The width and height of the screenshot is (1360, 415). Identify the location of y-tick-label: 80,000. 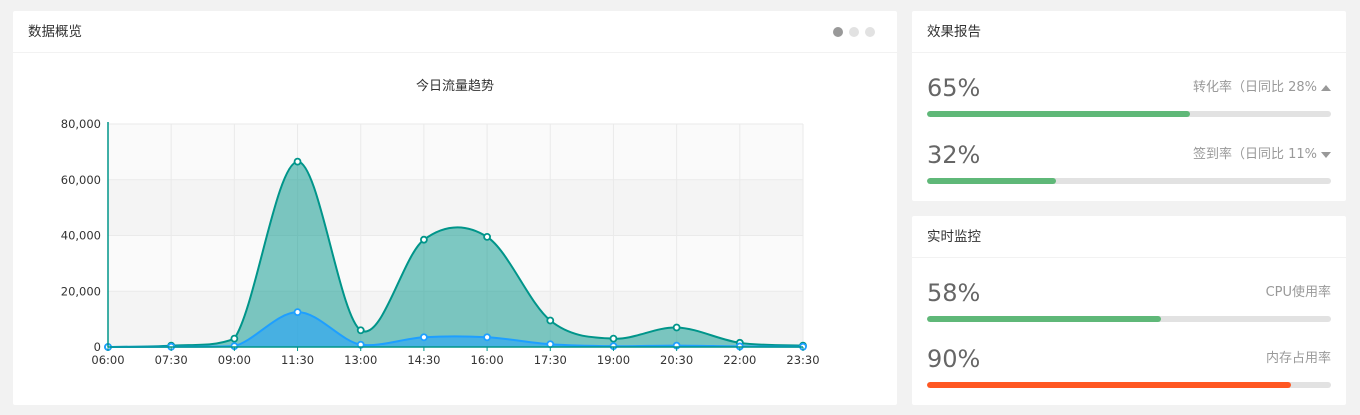
(81, 124).